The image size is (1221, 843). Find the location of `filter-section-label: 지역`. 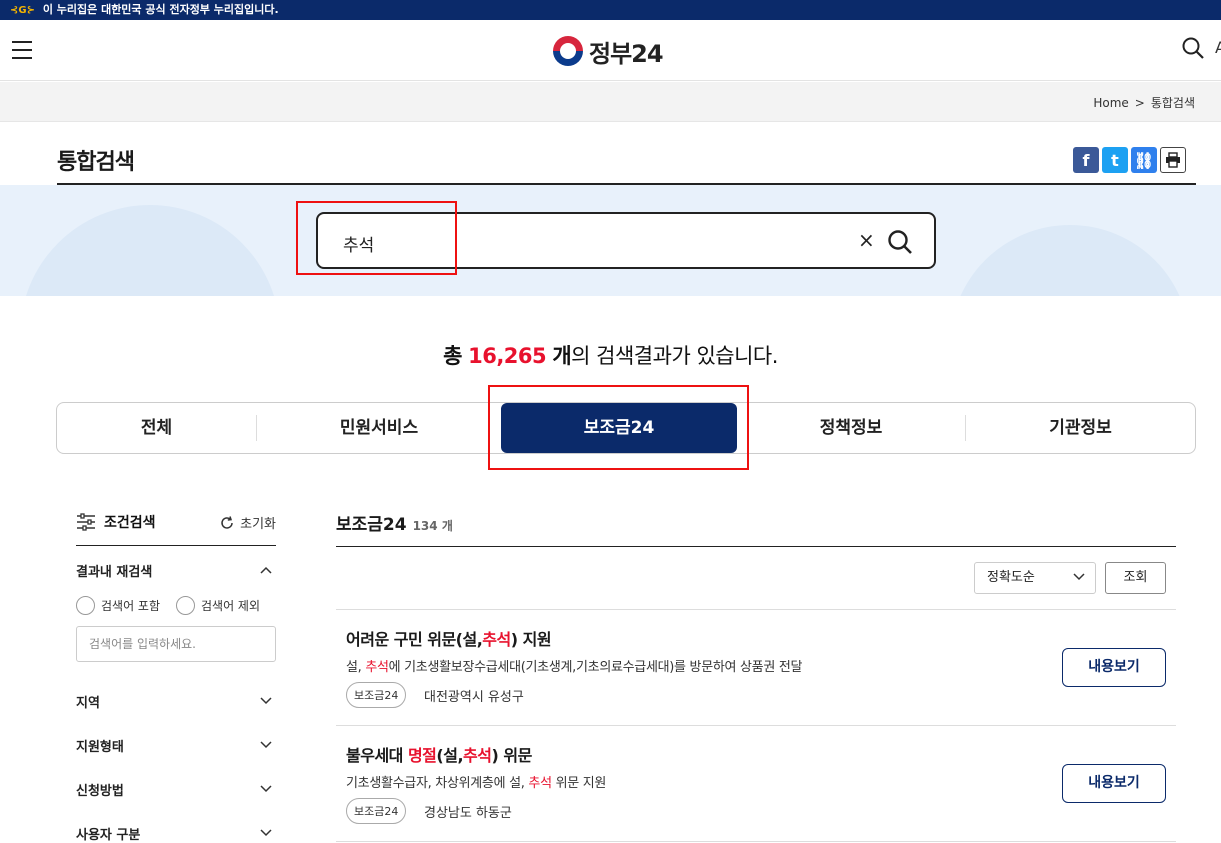

filter-section-label: 지역 is located at coordinates (88, 703).